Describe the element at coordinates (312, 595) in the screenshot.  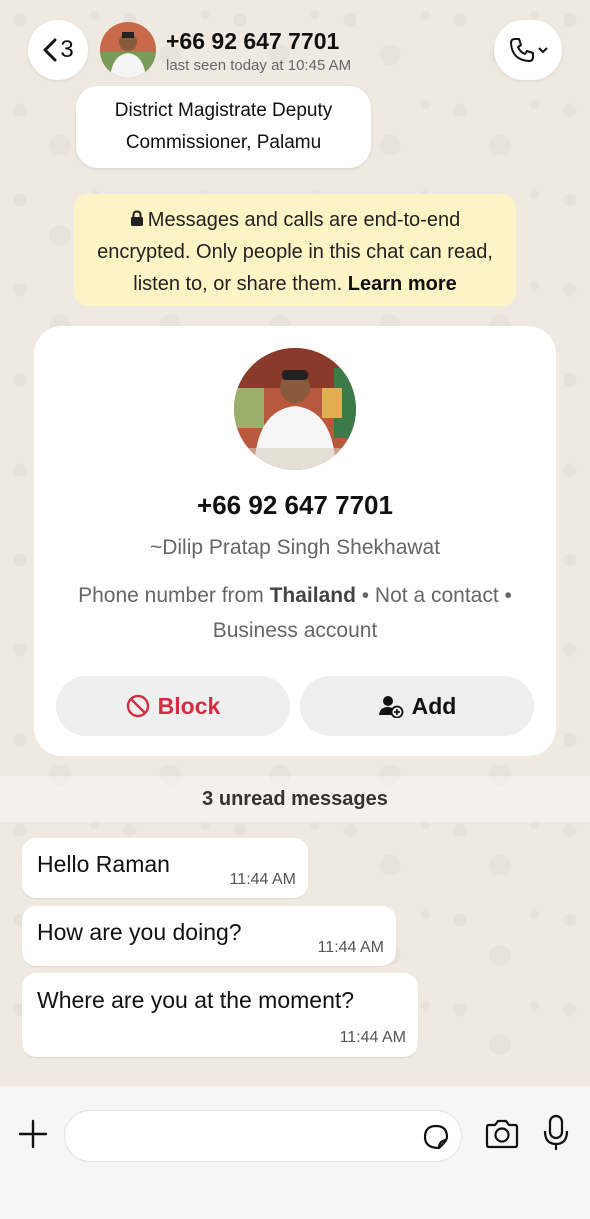
I see `country: Thailand` at that location.